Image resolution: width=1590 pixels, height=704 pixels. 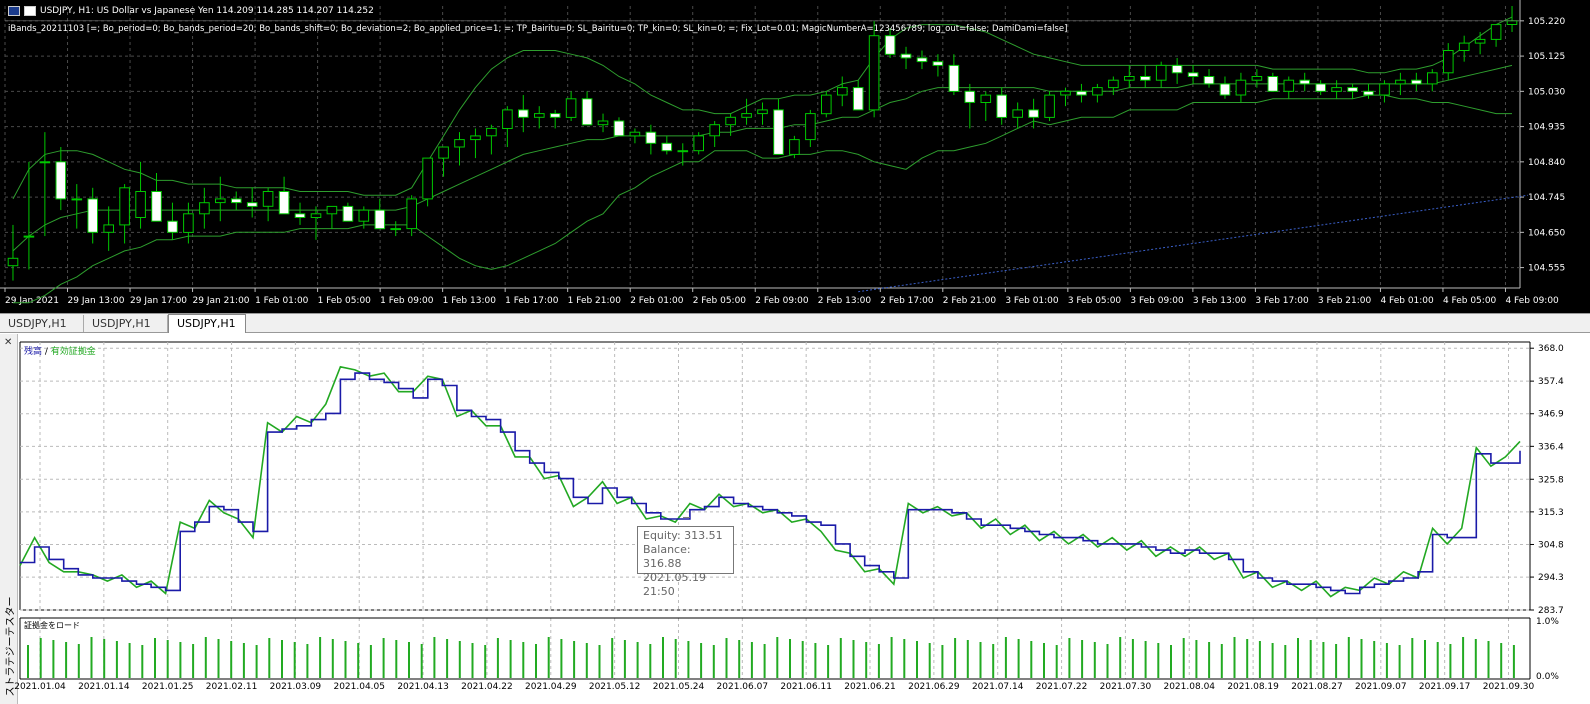 What do you see at coordinates (1062, 687) in the screenshot?
I see `tester-x-label: 2021.07.22` at bounding box center [1062, 687].